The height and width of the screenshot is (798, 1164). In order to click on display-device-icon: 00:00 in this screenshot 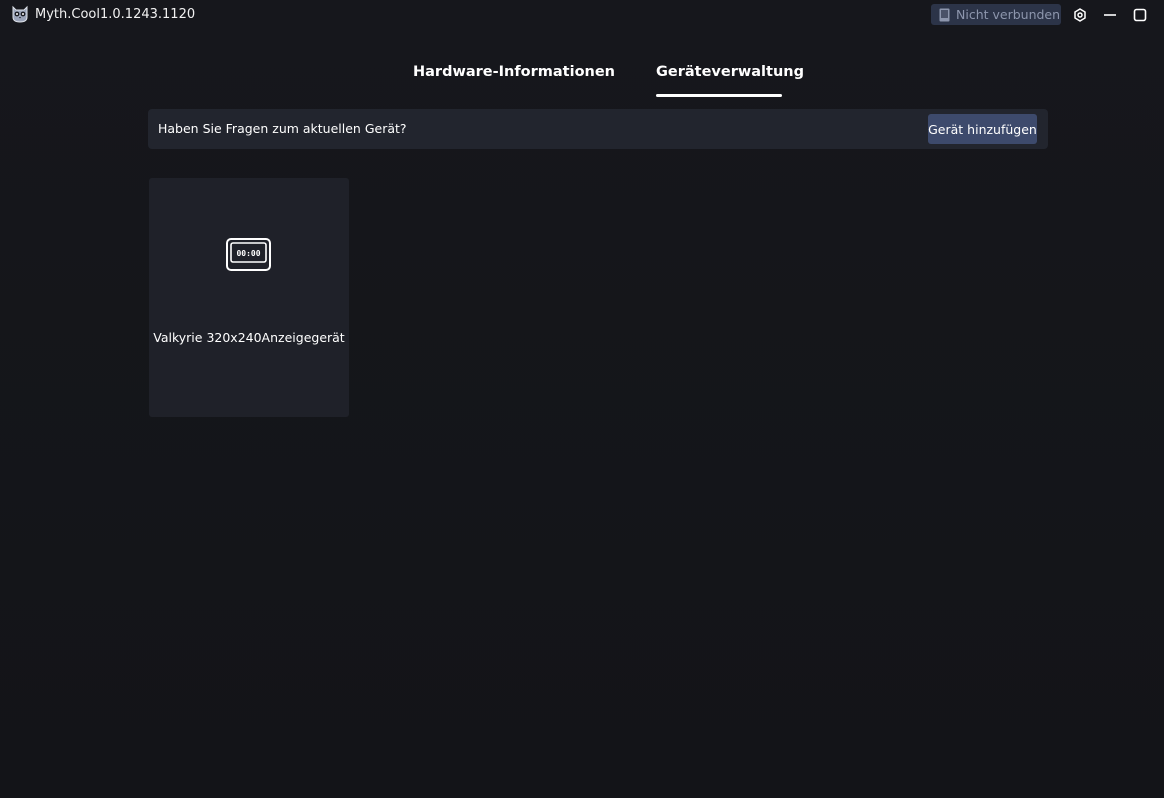, I will do `click(248, 254)`.